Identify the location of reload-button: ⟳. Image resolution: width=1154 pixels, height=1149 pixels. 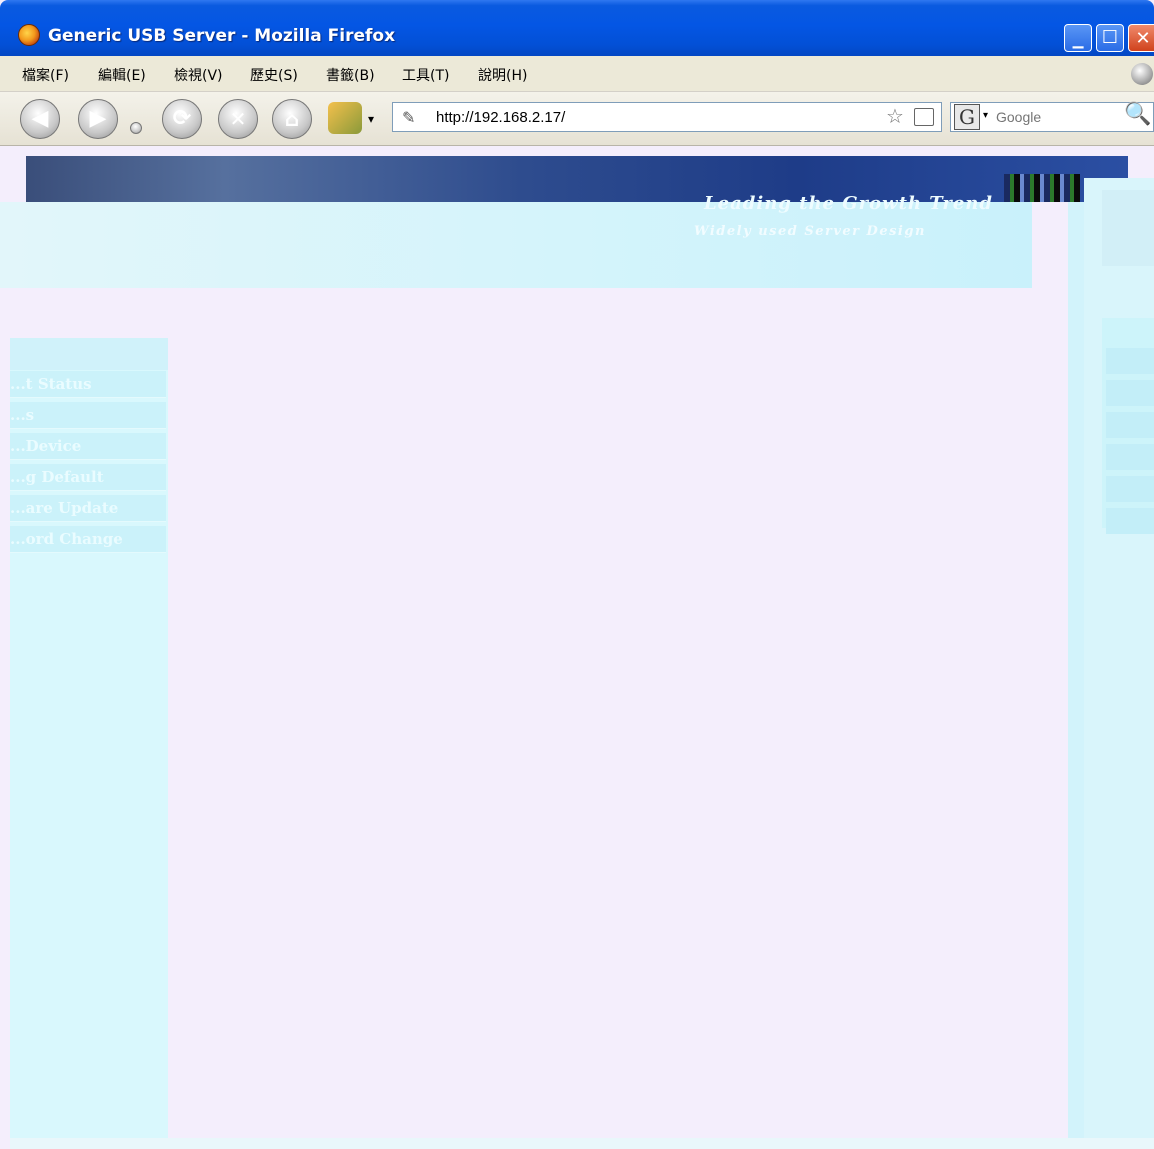
(182, 119).